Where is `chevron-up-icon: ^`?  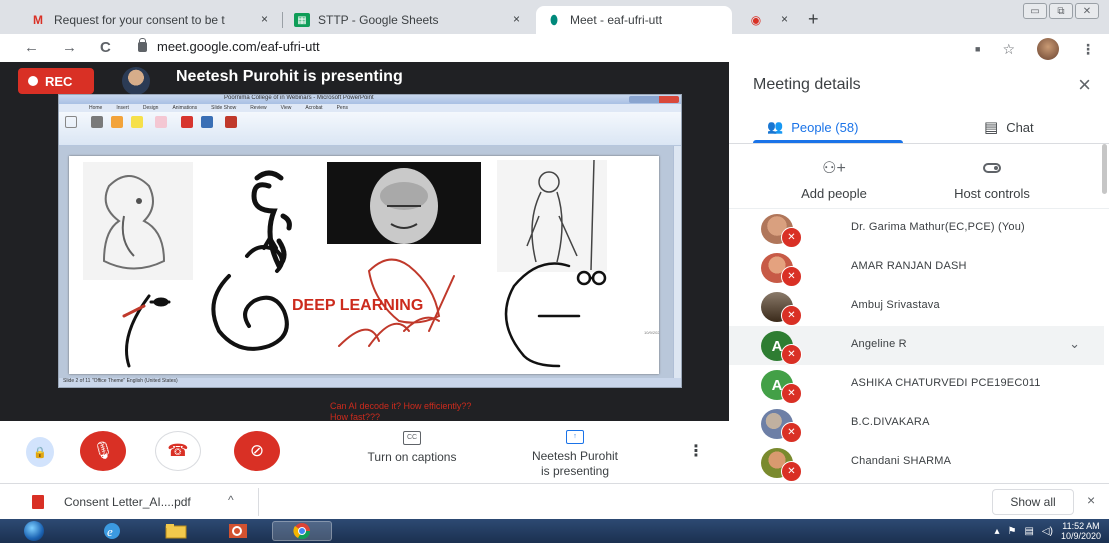
chevron-up-icon: ^ is located at coordinates (231, 500).